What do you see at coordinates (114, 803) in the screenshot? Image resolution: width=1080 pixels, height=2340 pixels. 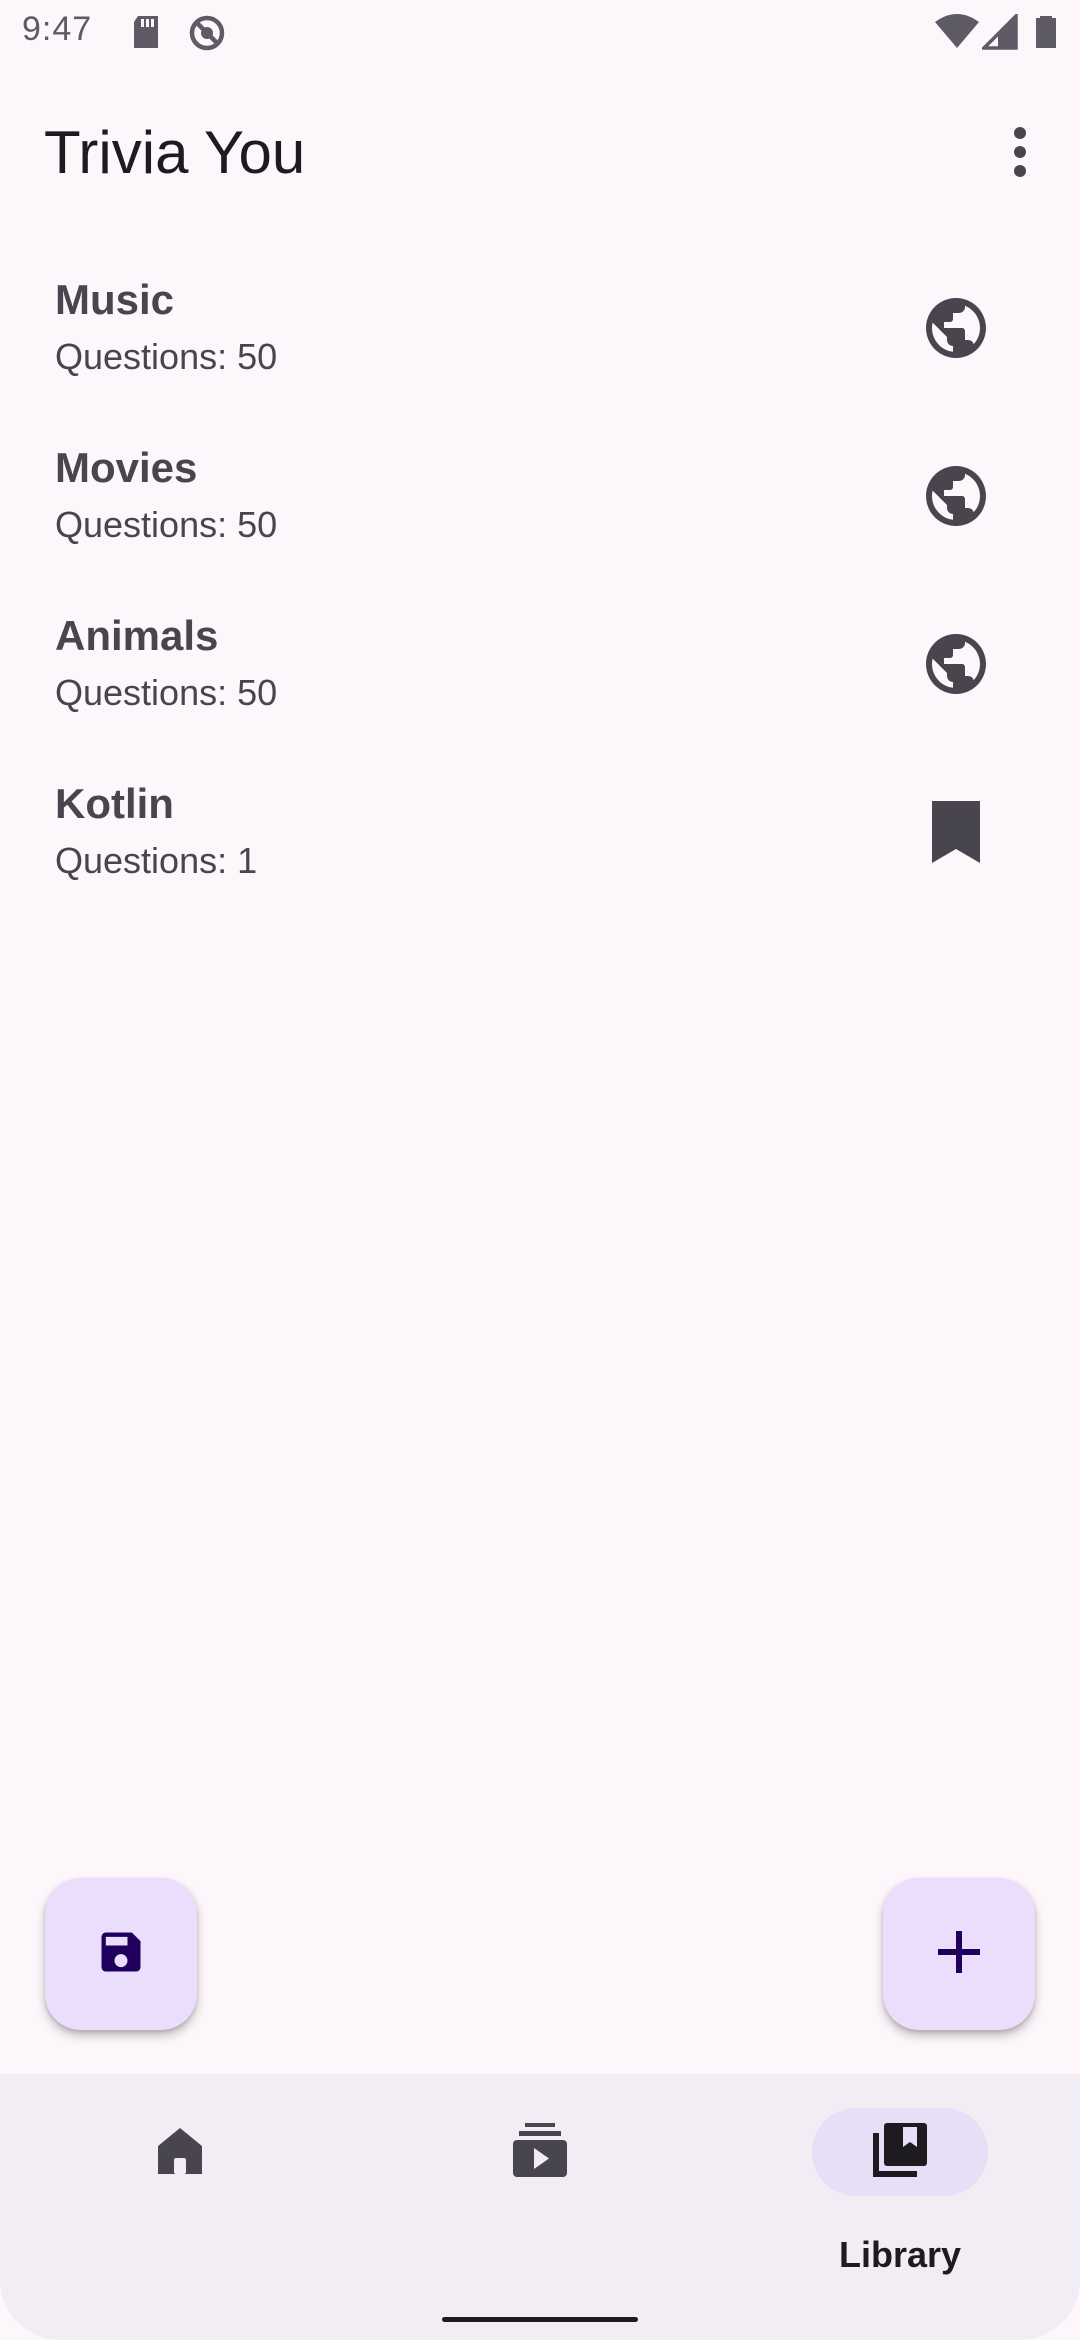 I see `quiz-title: Kotlin` at bounding box center [114, 803].